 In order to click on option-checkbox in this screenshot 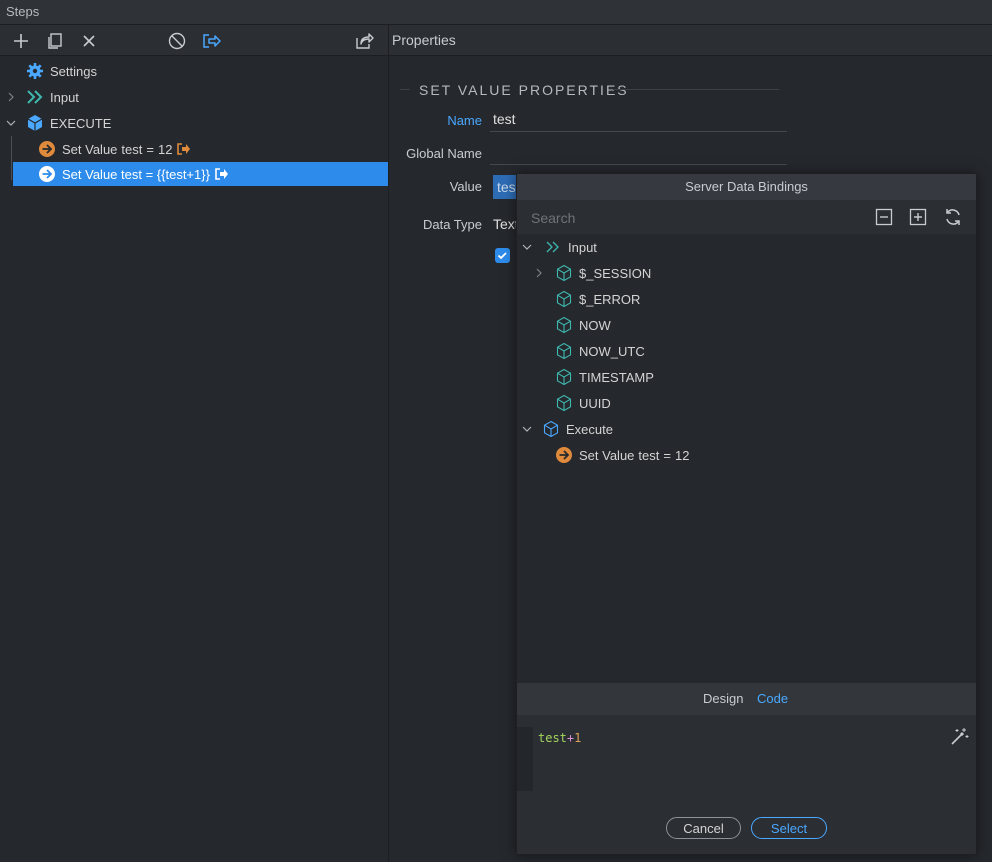, I will do `click(502, 255)`.